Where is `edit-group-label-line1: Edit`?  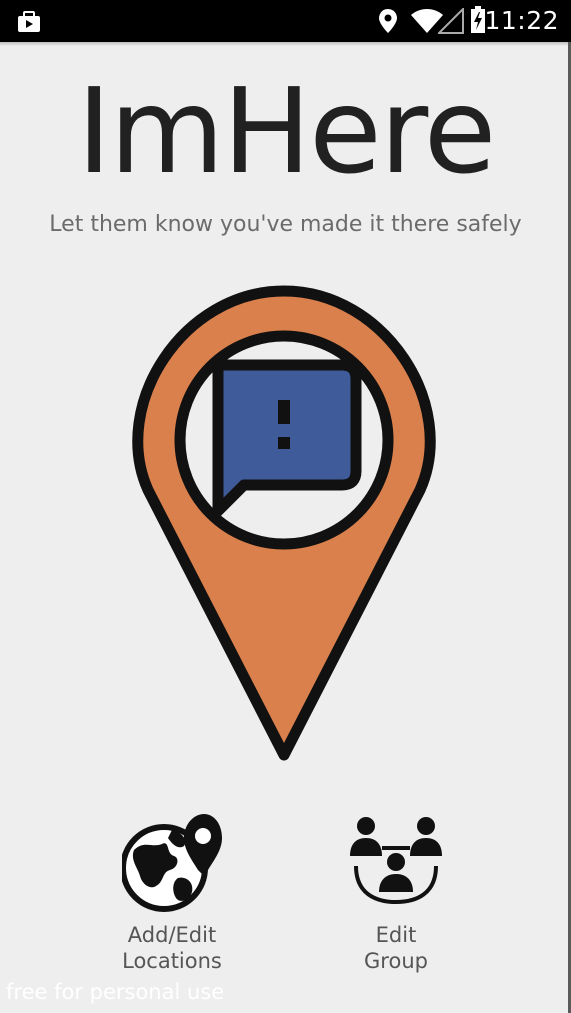 edit-group-label-line1: Edit is located at coordinates (396, 935).